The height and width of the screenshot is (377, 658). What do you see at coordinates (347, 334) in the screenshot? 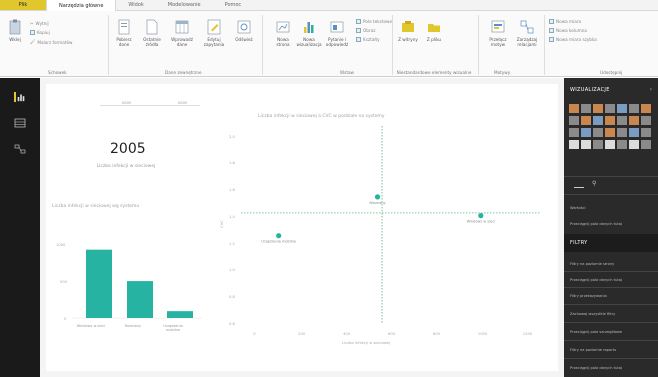
I see `scatter-x-tick: 400` at bounding box center [347, 334].